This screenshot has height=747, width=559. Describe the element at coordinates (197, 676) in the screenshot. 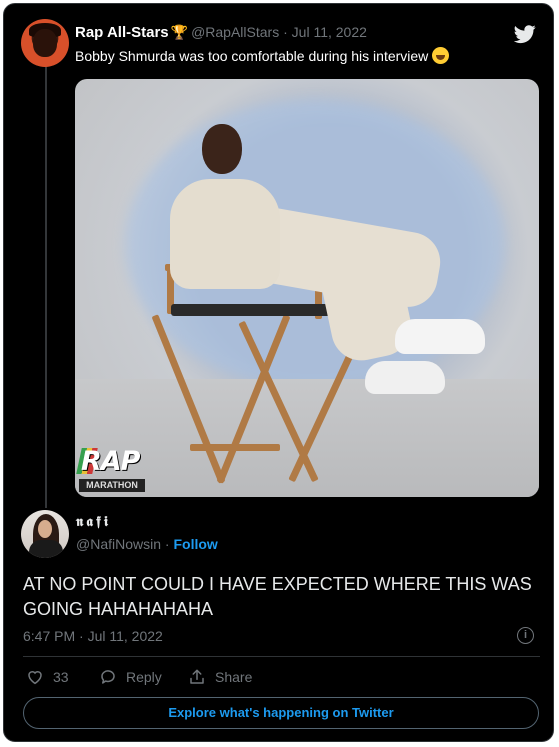

I see `share-icon` at that location.